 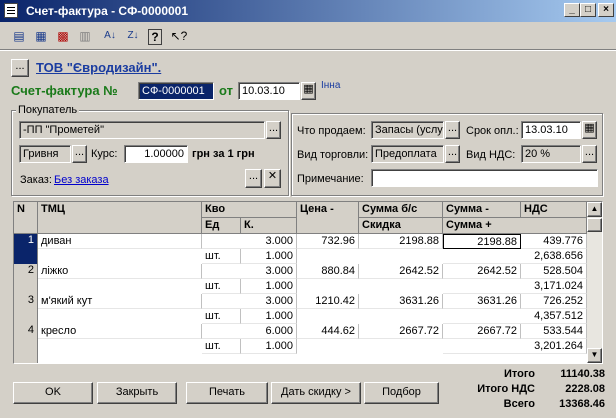 I want to click on col-header-price: Цена -, so click(x=328, y=218).